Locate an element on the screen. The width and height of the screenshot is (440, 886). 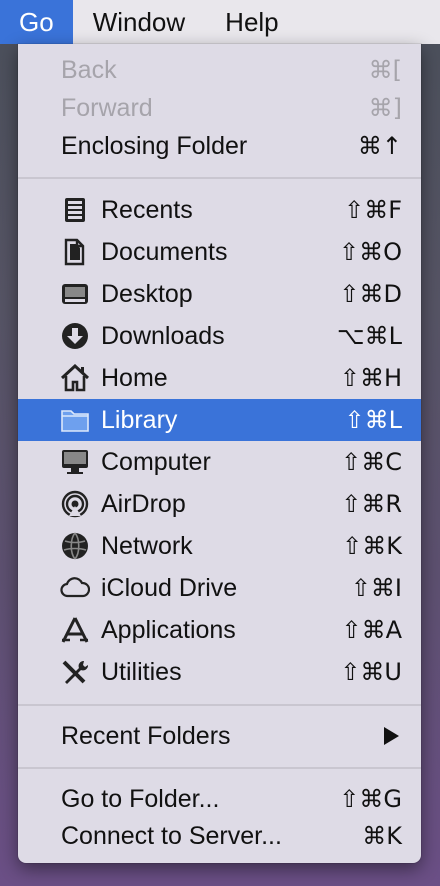
menu-item-desktop: Desktop ⇧⌘D is located at coordinates (219, 294).